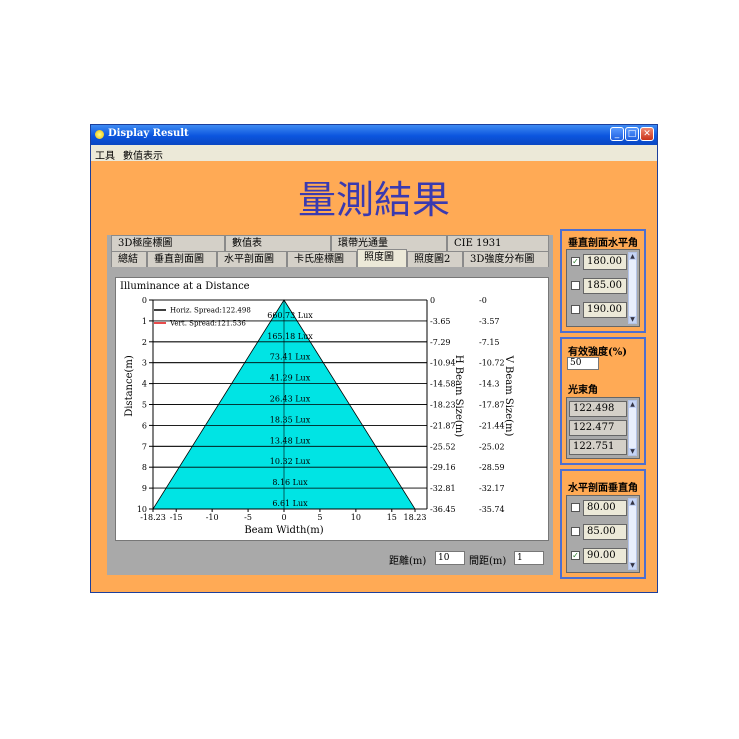 The image size is (739, 739). Describe the element at coordinates (278, 243) in the screenshot. I see `tab-value-table: 數值表` at that location.